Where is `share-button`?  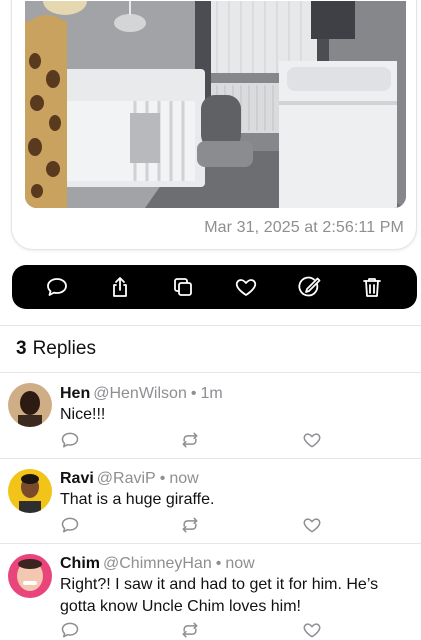
share-button is located at coordinates (120, 287).